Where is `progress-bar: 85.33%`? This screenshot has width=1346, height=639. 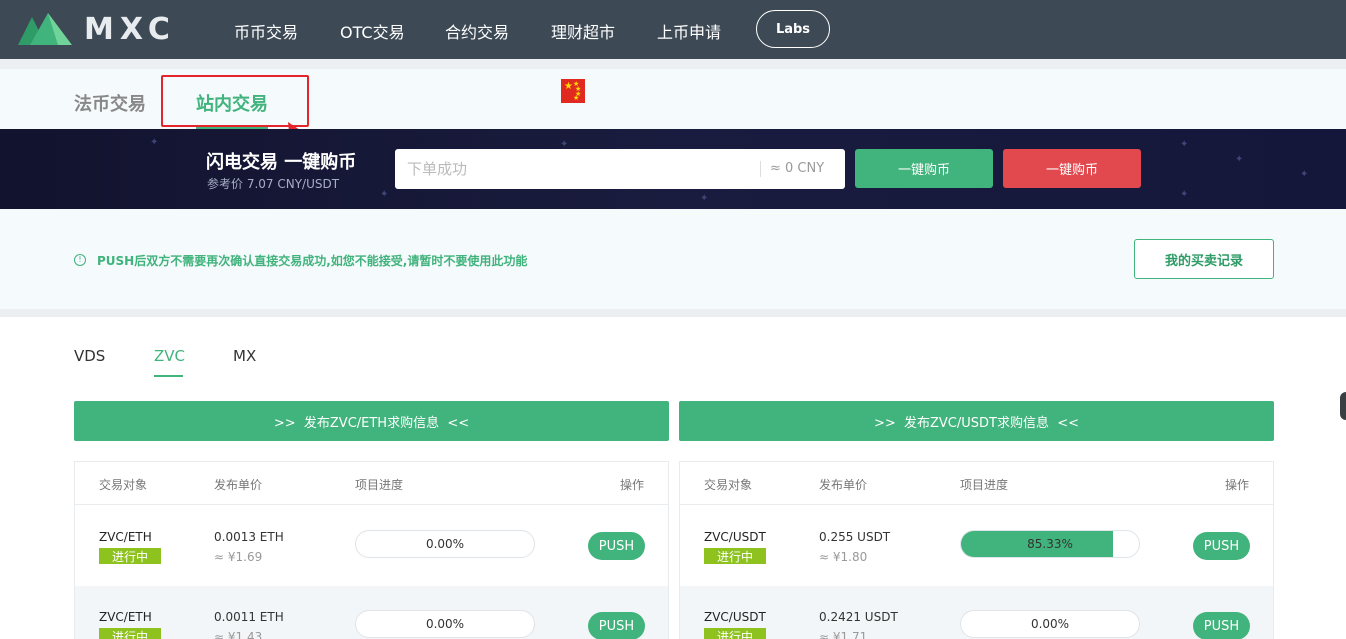 progress-bar: 85.33% is located at coordinates (1050, 544).